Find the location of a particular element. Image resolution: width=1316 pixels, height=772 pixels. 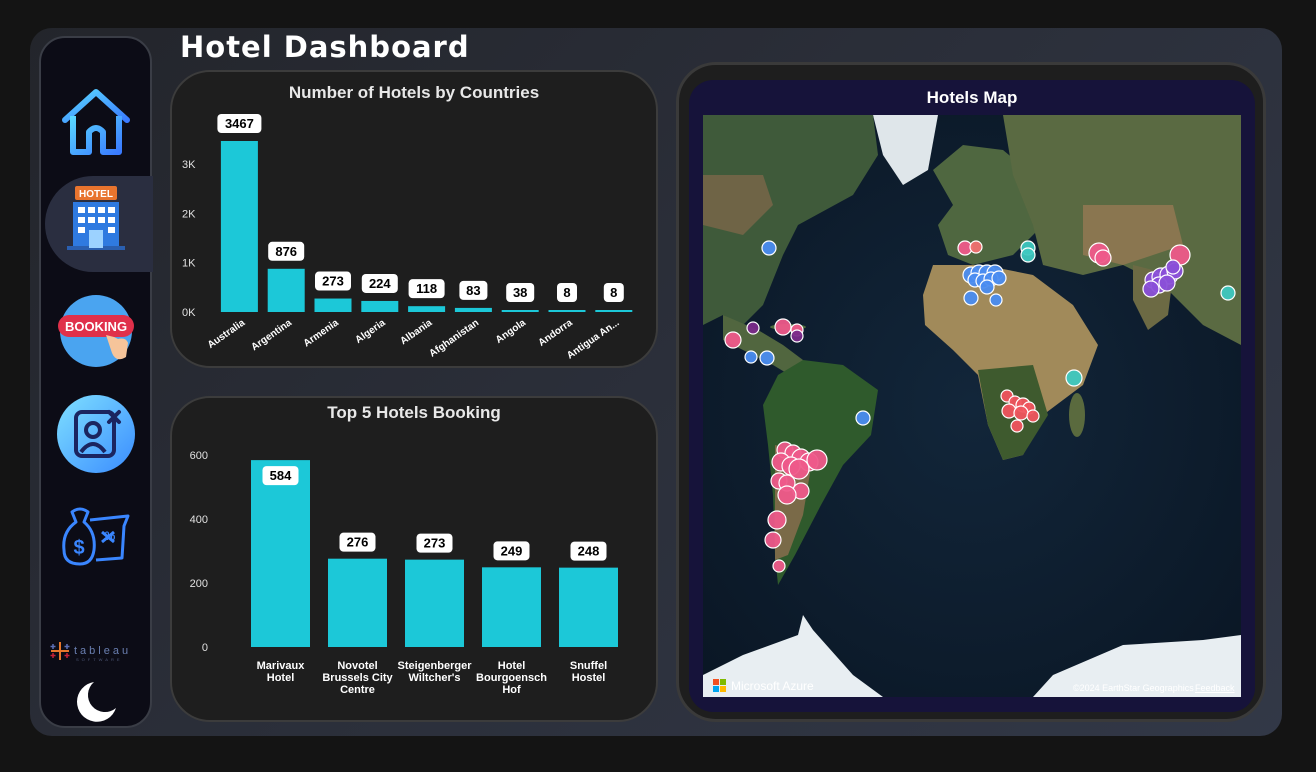

theme-toggle is located at coordinates (95, 702).